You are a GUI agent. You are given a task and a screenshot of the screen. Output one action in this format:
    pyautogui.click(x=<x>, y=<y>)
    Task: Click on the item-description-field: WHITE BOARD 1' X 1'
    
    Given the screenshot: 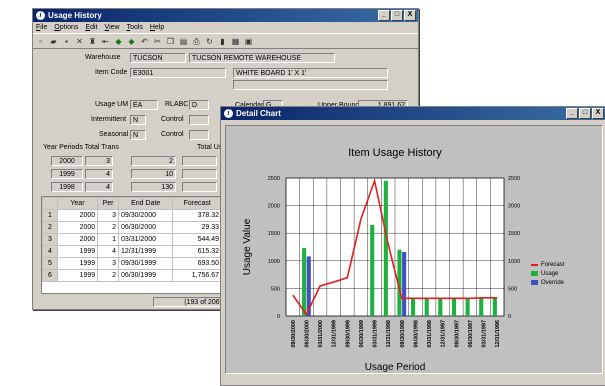 What is the action you would take?
    pyautogui.click(x=310, y=73)
    